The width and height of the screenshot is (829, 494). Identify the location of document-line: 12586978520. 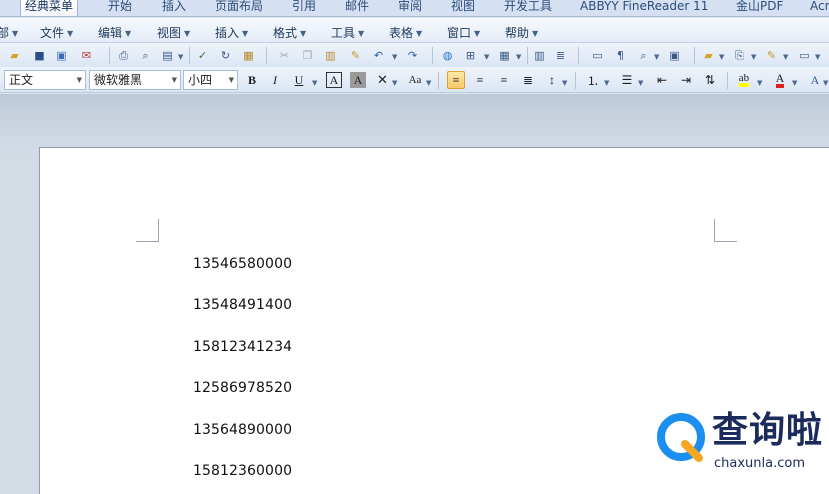
(242, 388).